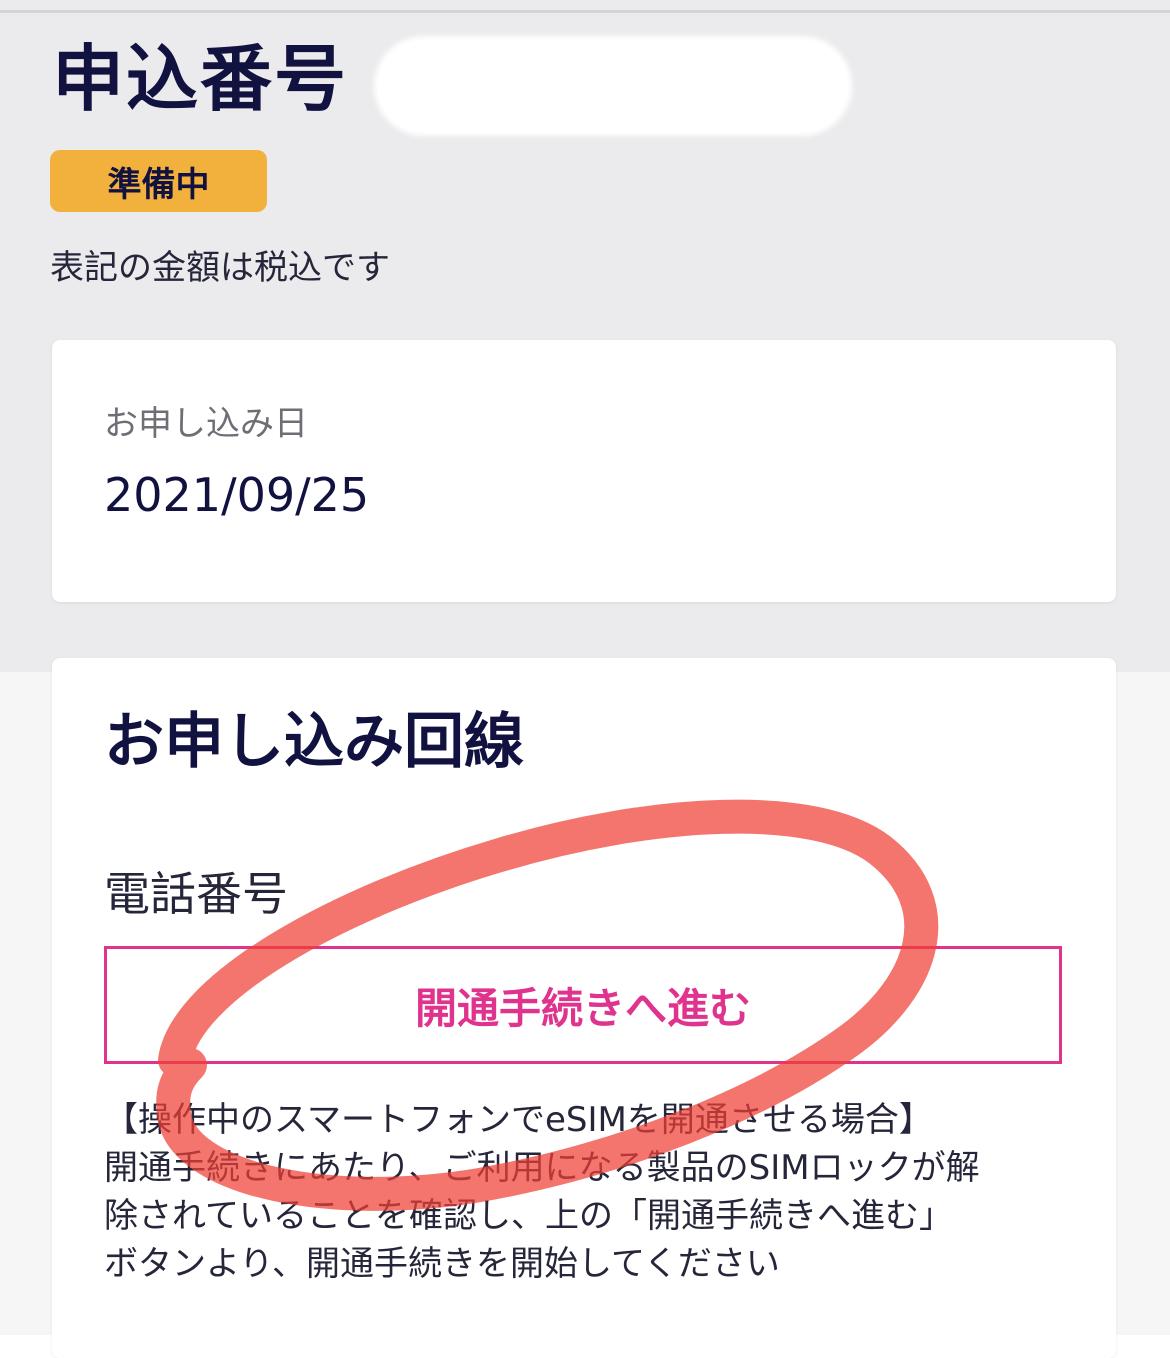 This screenshot has width=1170, height=1358. Describe the element at coordinates (196, 894) in the screenshot. I see `phone-number-label: 電話番号` at that location.